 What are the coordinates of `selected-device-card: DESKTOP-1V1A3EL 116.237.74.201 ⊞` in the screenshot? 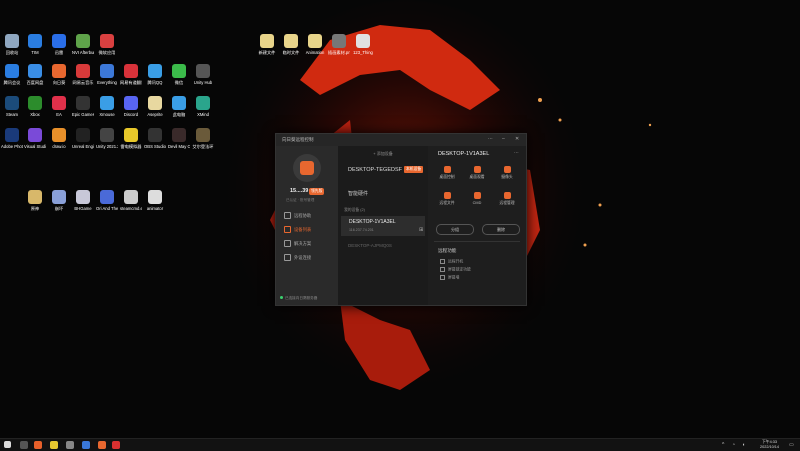 It's located at (383, 226).